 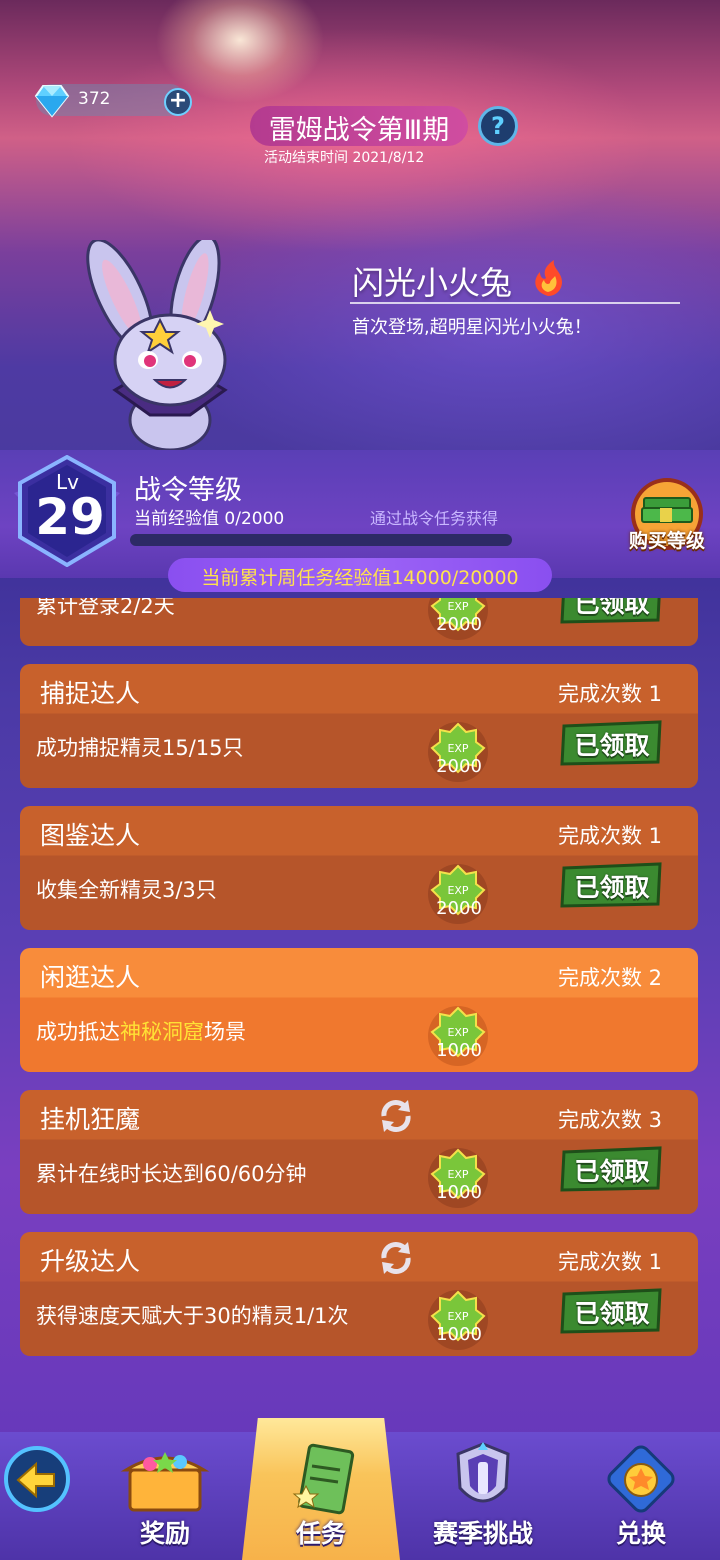 I want to click on task-desc: 成功抵达神秘洞窟场景, so click(x=141, y=1031).